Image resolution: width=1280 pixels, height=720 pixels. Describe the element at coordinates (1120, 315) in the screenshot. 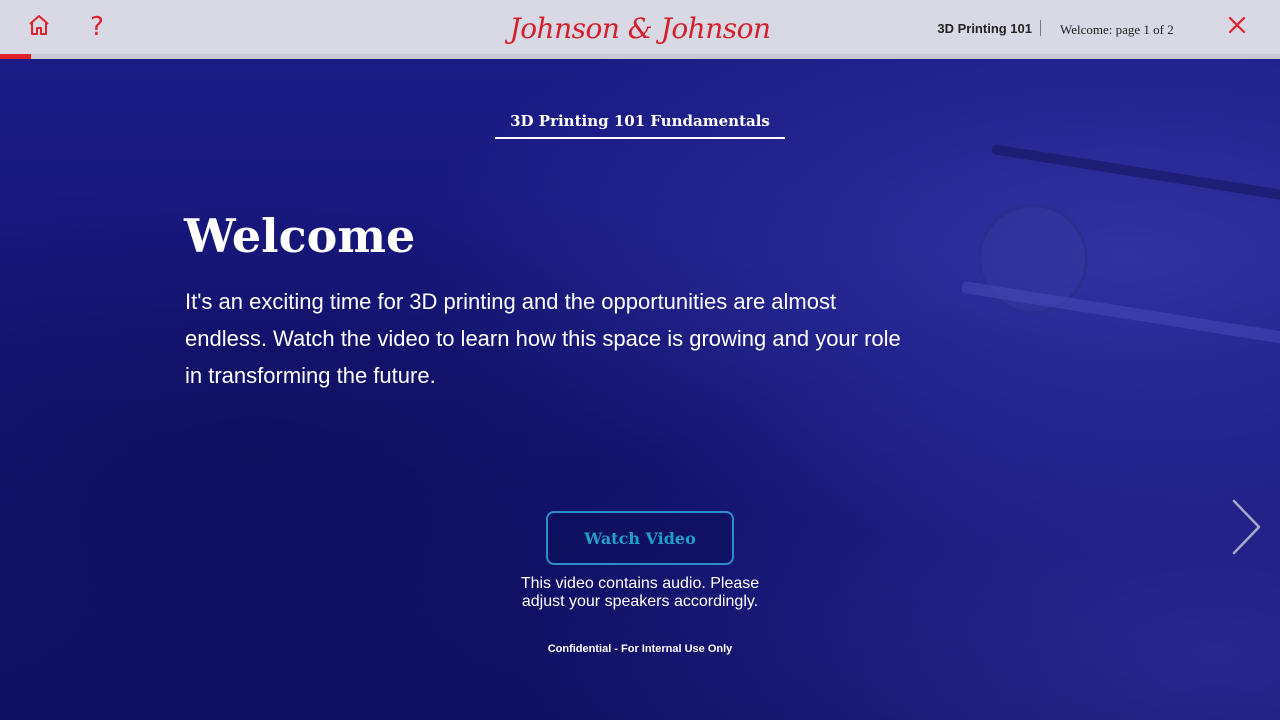

I see `background-printer-rail` at that location.